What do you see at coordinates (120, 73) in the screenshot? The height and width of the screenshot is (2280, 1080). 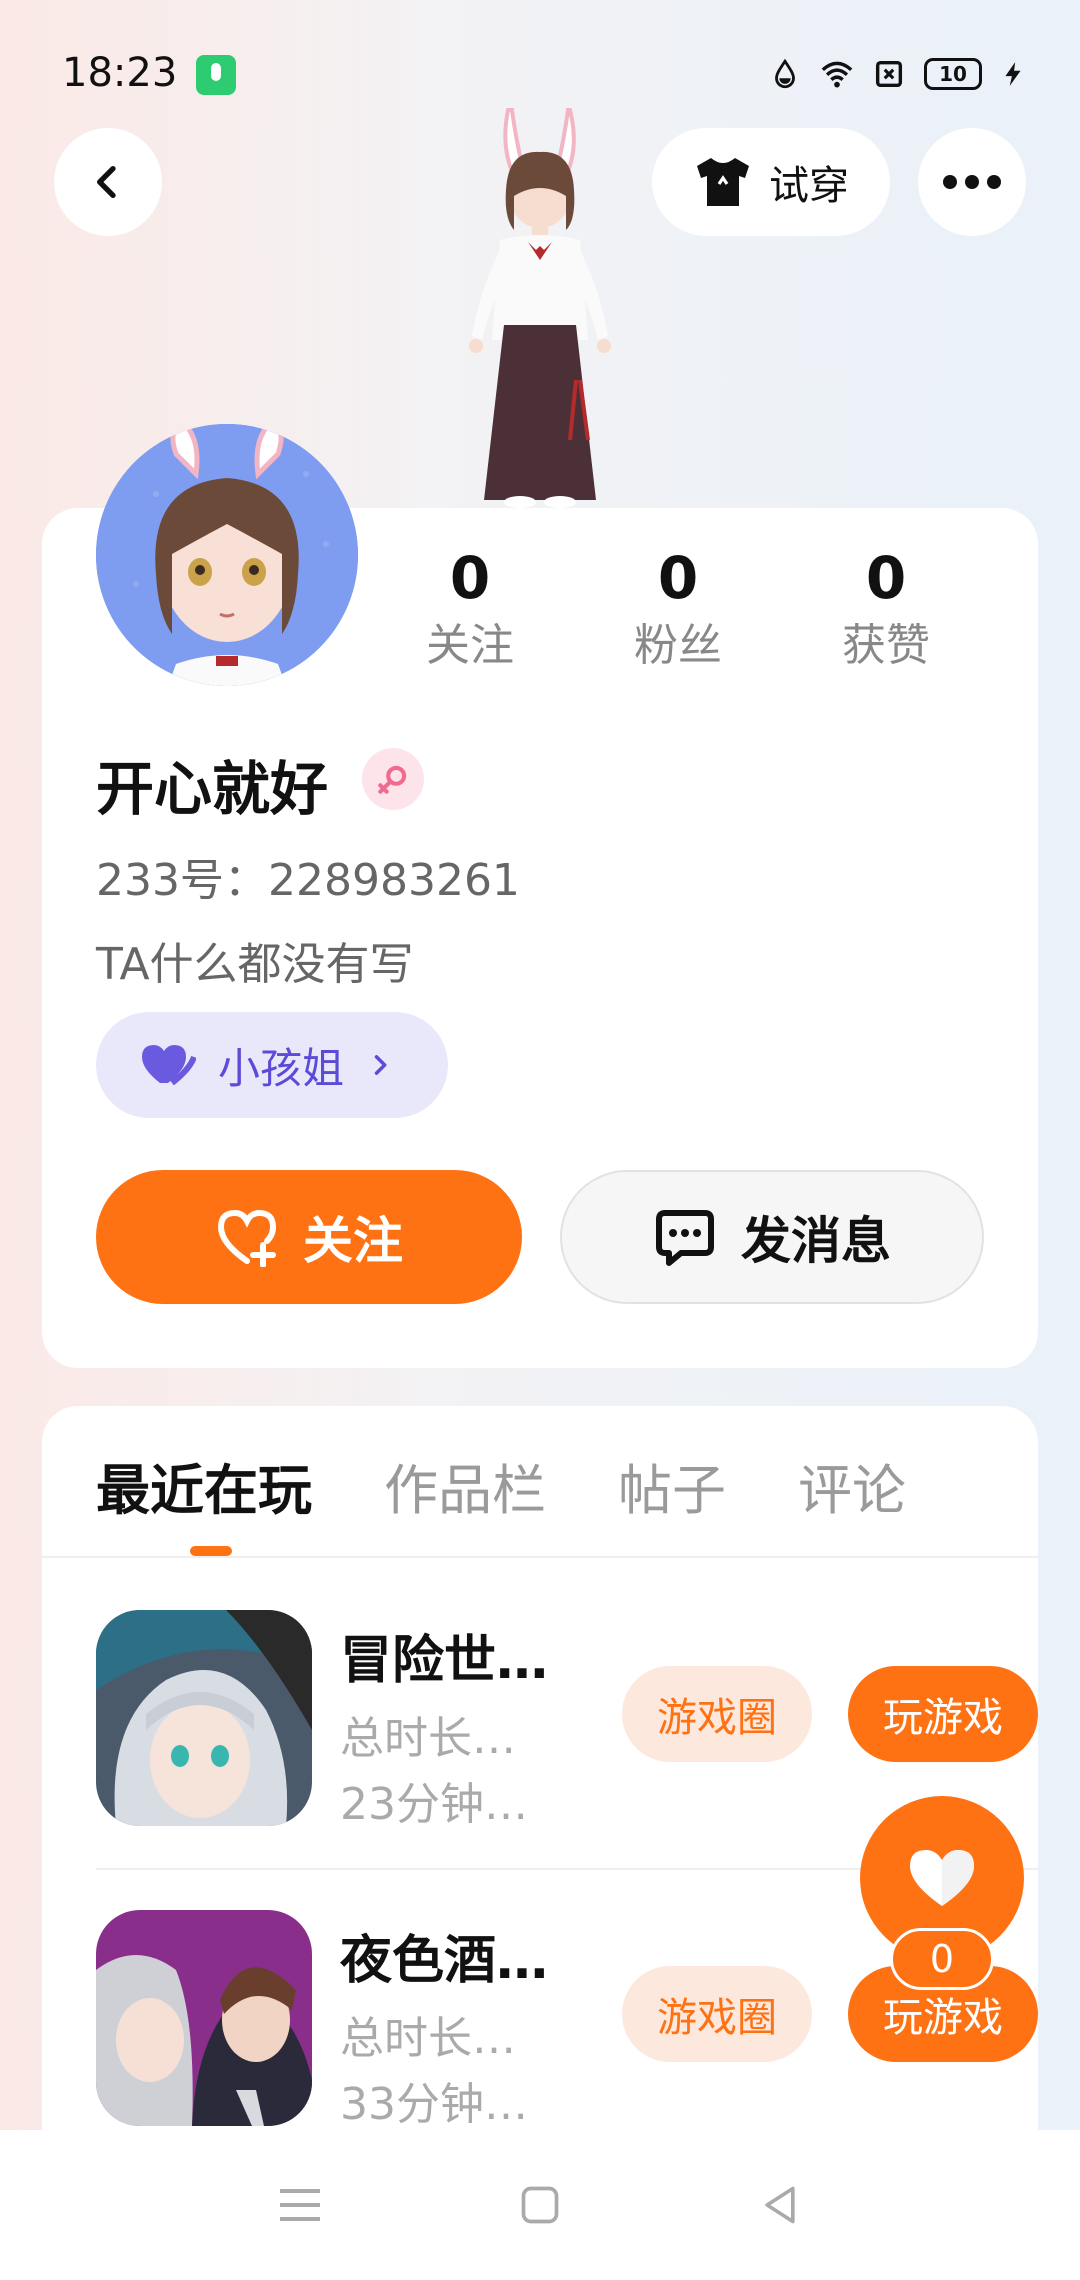 I see `status-time: 18:23` at bounding box center [120, 73].